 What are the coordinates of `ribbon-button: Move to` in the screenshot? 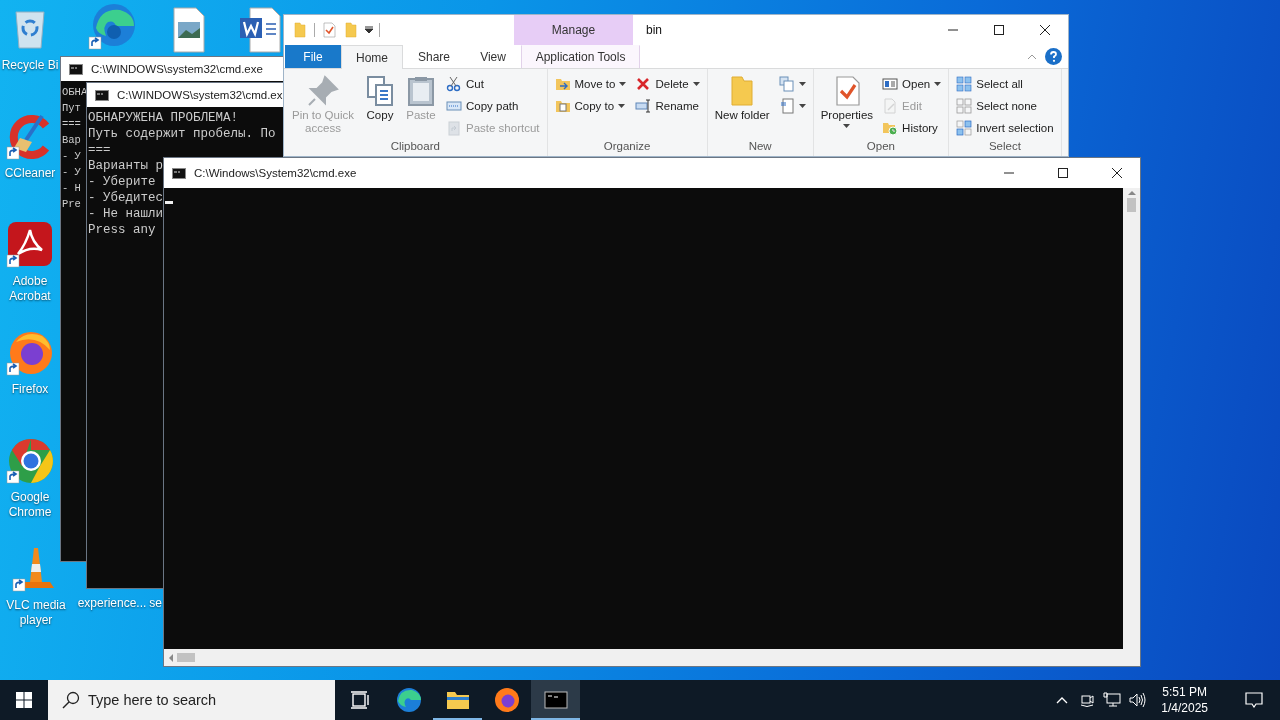 It's located at (590, 84).